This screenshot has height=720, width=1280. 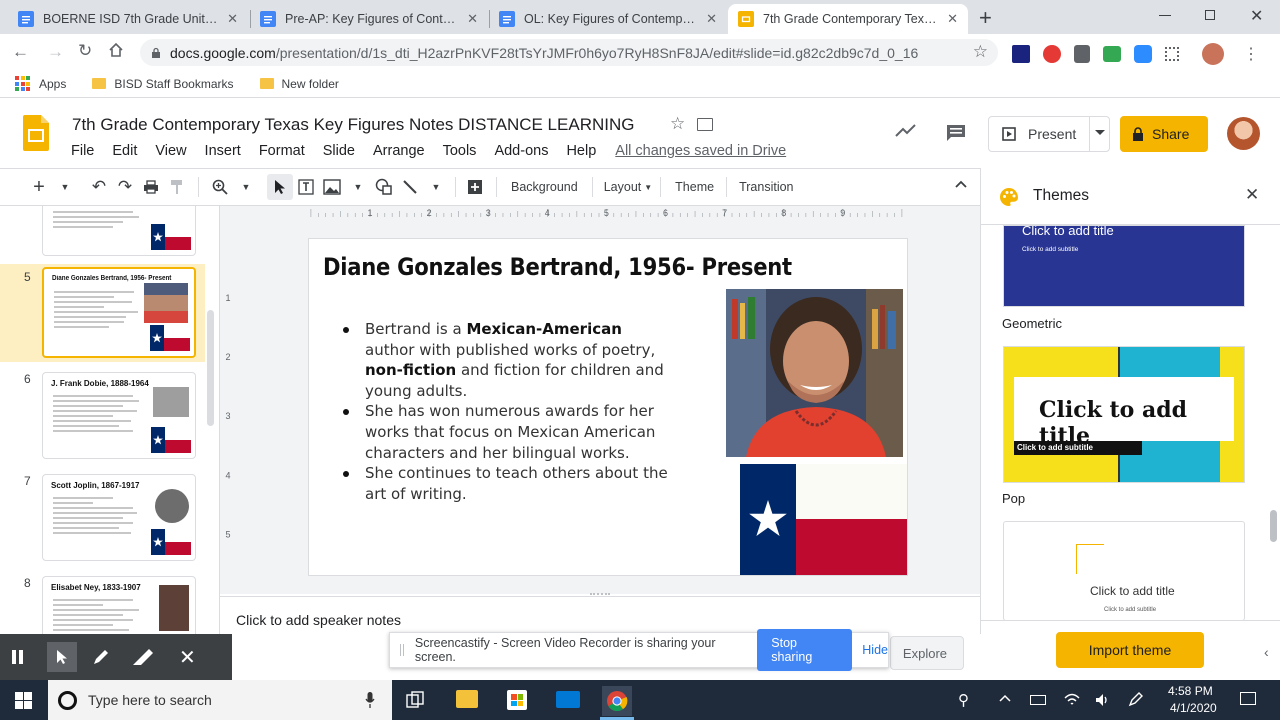 What do you see at coordinates (848, 19) in the screenshot?
I see `browser-tab-active: 7th Grade Contemporary Texas K ✕` at bounding box center [848, 19].